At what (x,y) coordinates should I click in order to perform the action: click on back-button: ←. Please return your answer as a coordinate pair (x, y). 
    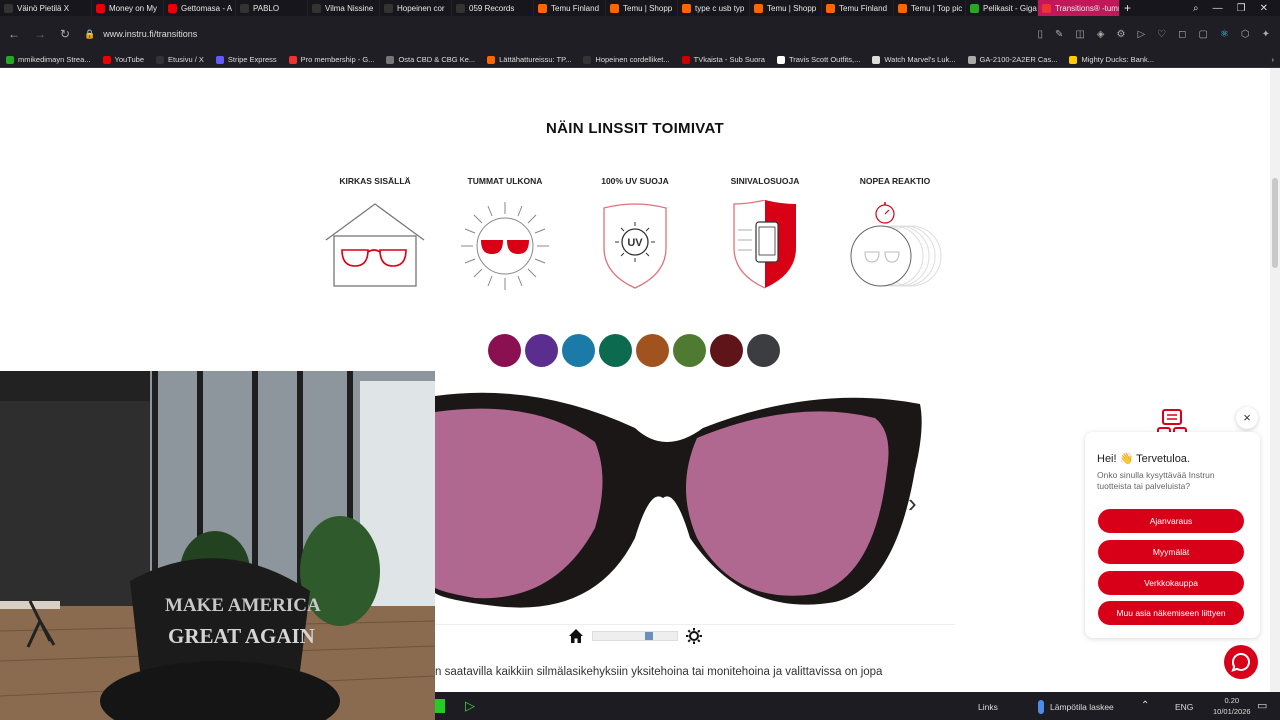
    Looking at the image, I should click on (14, 34).